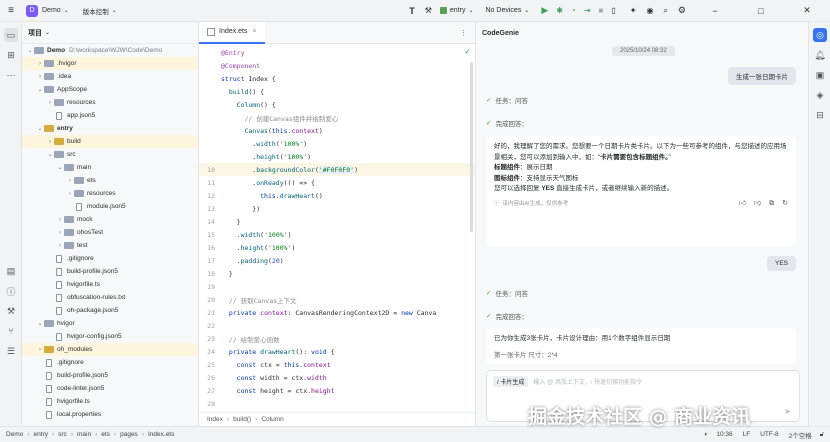 The width and height of the screenshot is (830, 442). I want to click on problems-icon: ⓘ, so click(11, 291).